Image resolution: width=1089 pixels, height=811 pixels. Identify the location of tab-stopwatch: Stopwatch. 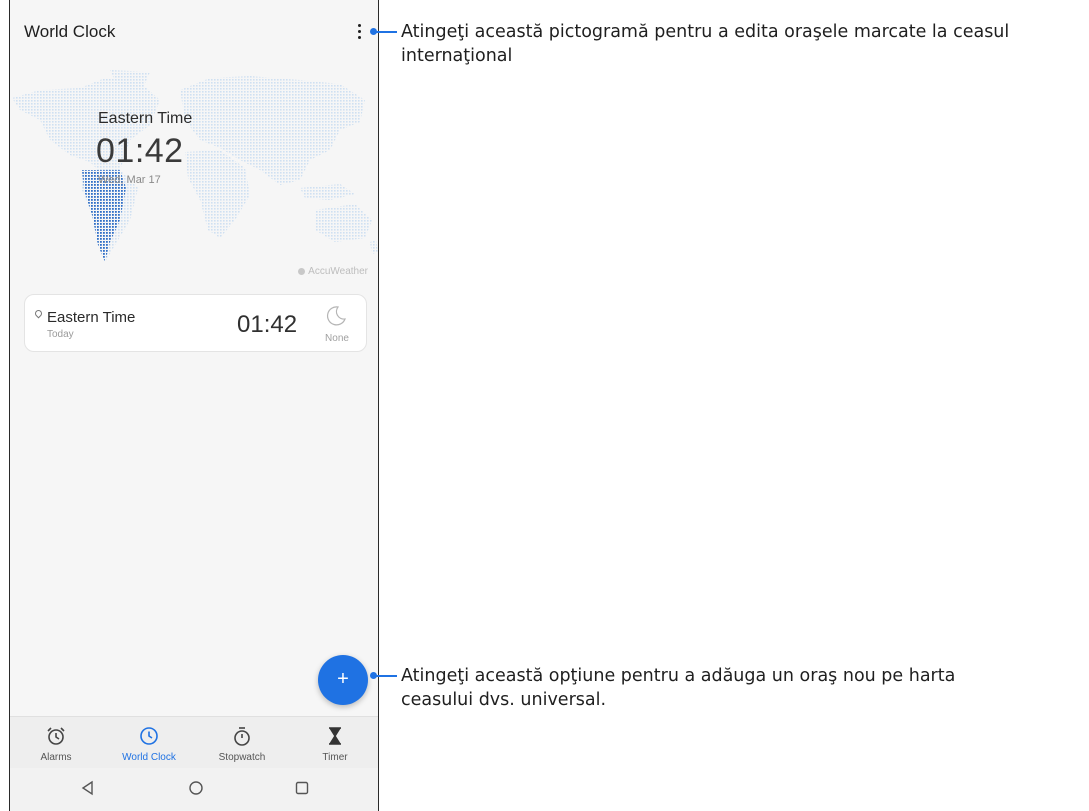
(242, 744).